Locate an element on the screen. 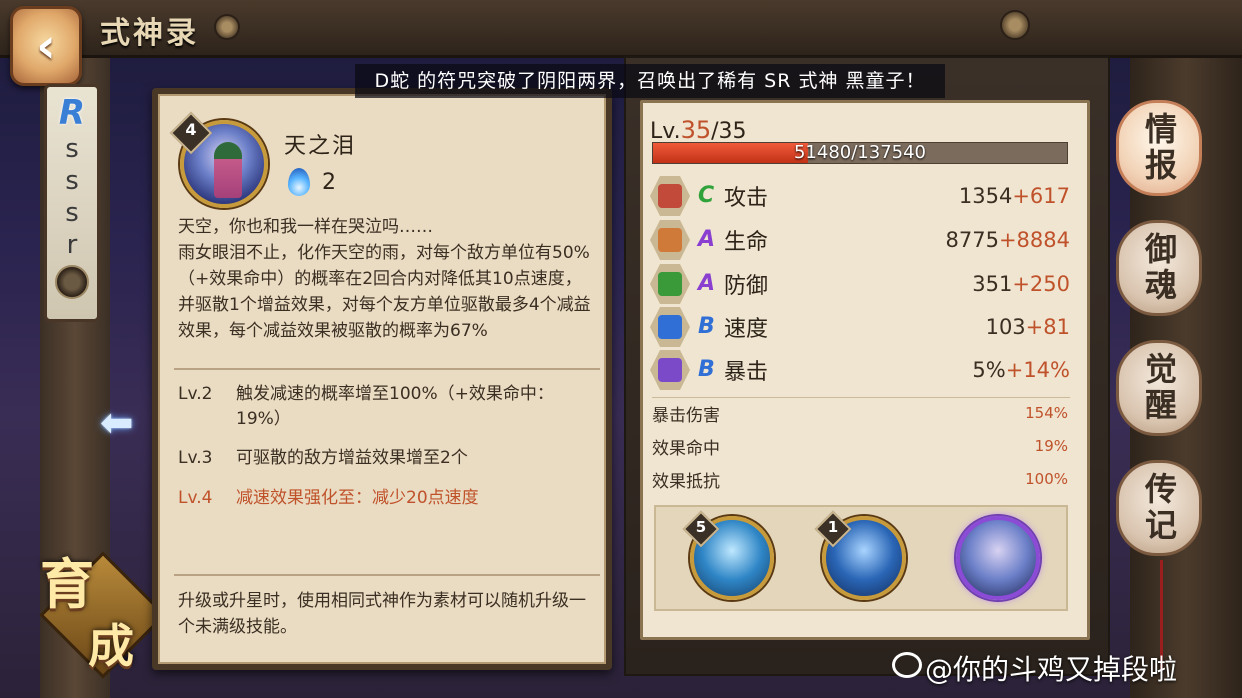 This screenshot has width=1242, height=698. summon-announcement: D蛇 的符咒突破了阴阳两界，召唤出了稀有 SR 式神 黑童子！ is located at coordinates (650, 81).